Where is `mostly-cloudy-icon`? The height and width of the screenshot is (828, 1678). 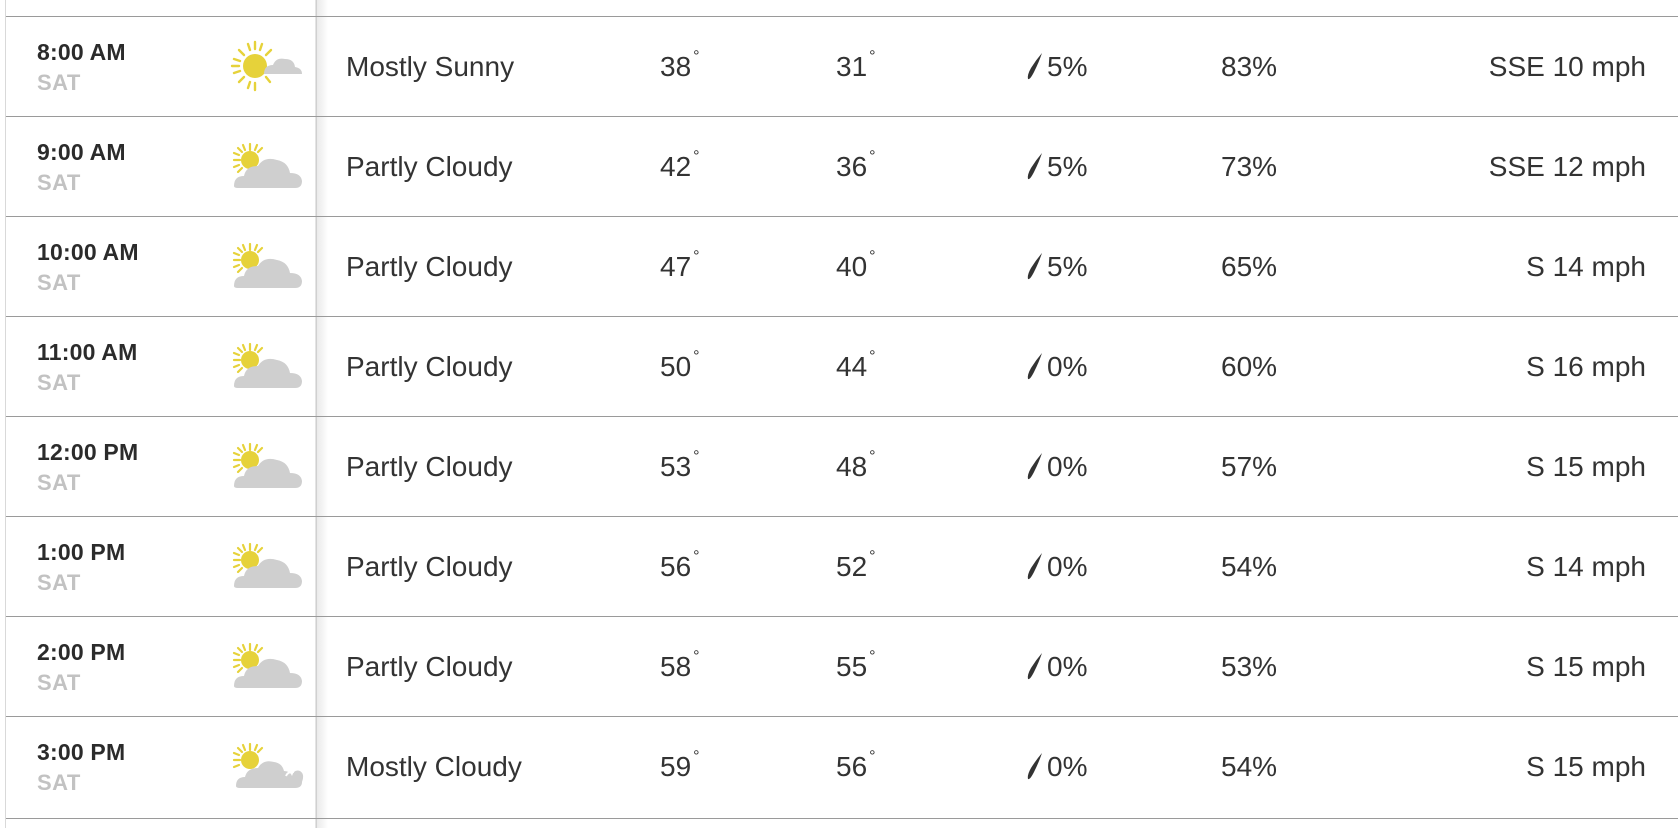
mostly-cloudy-icon is located at coordinates (266, 767).